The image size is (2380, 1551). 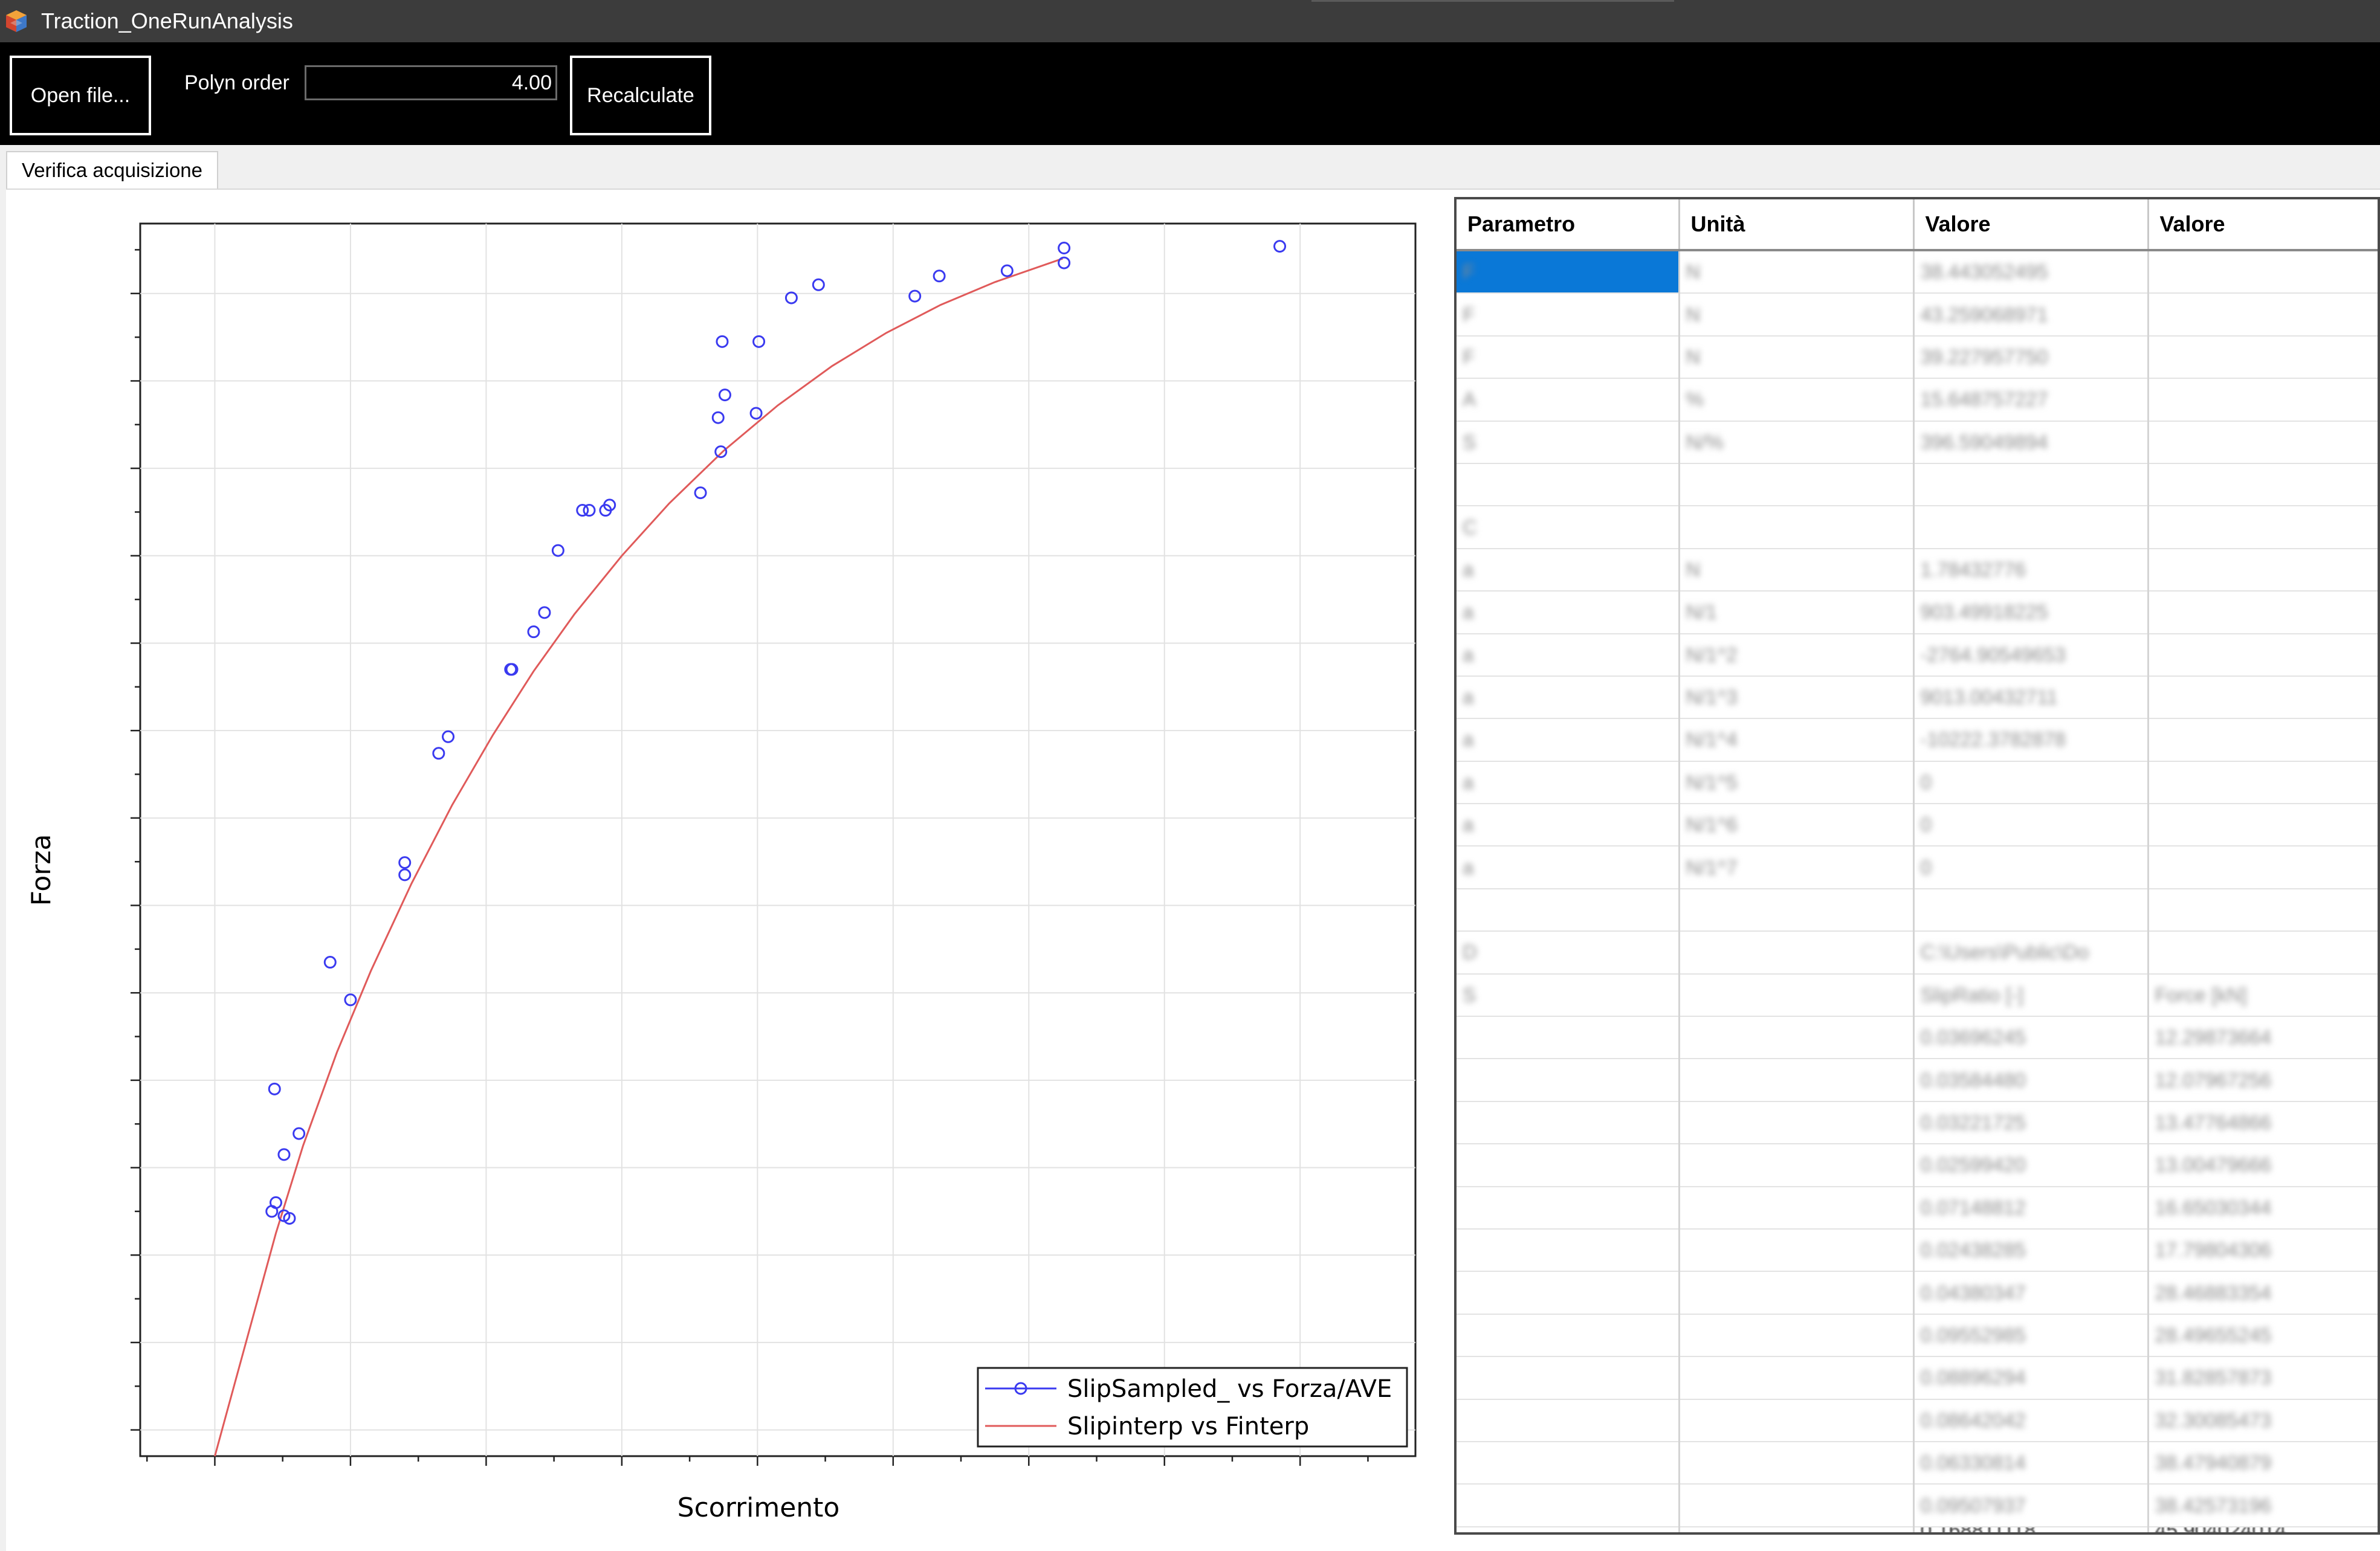 I want to click on table-cell: 39.227957750, so click(x=2031, y=357).